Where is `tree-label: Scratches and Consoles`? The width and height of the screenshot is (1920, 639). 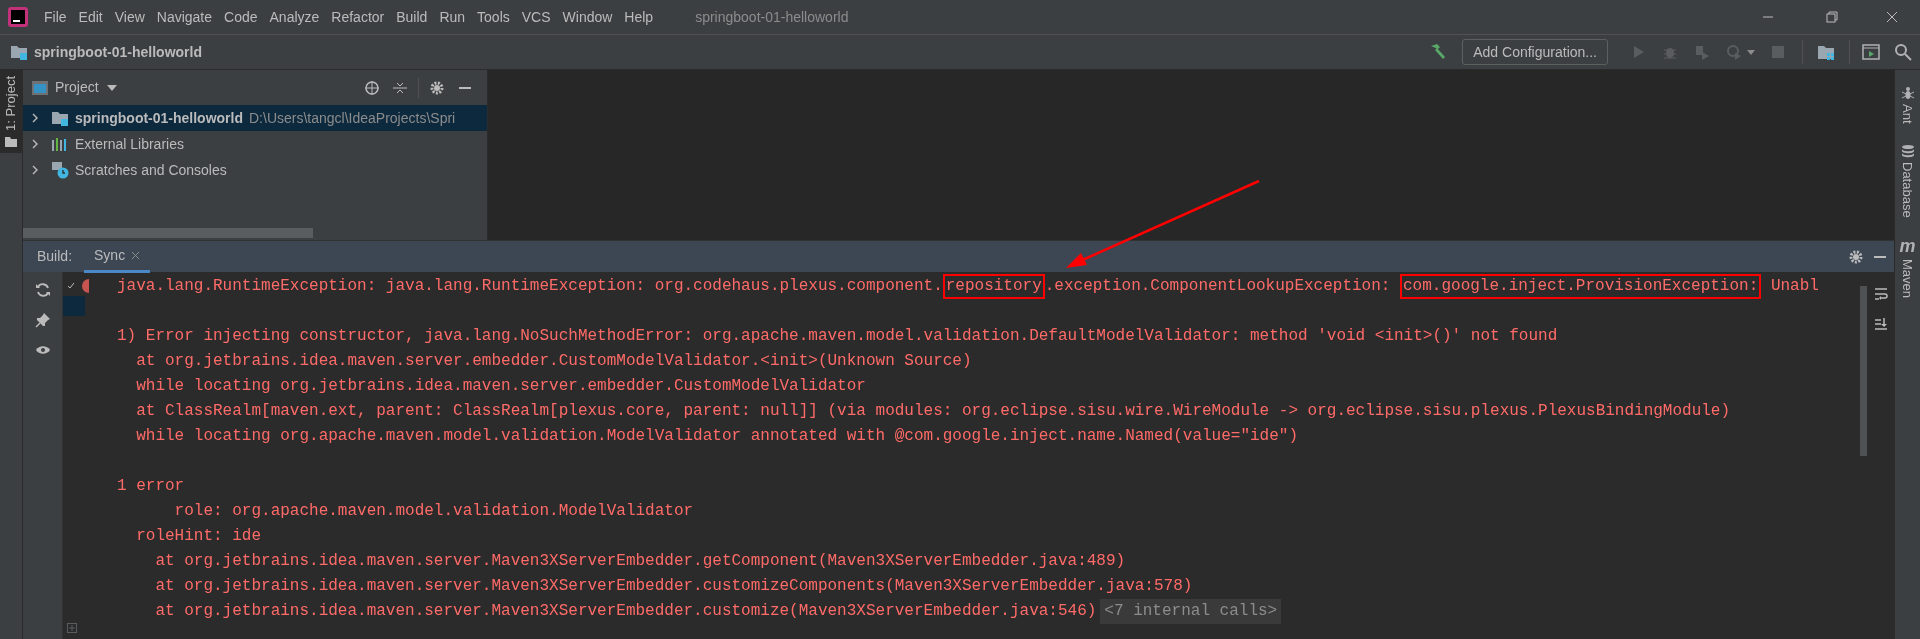 tree-label: Scratches and Consoles is located at coordinates (151, 170).